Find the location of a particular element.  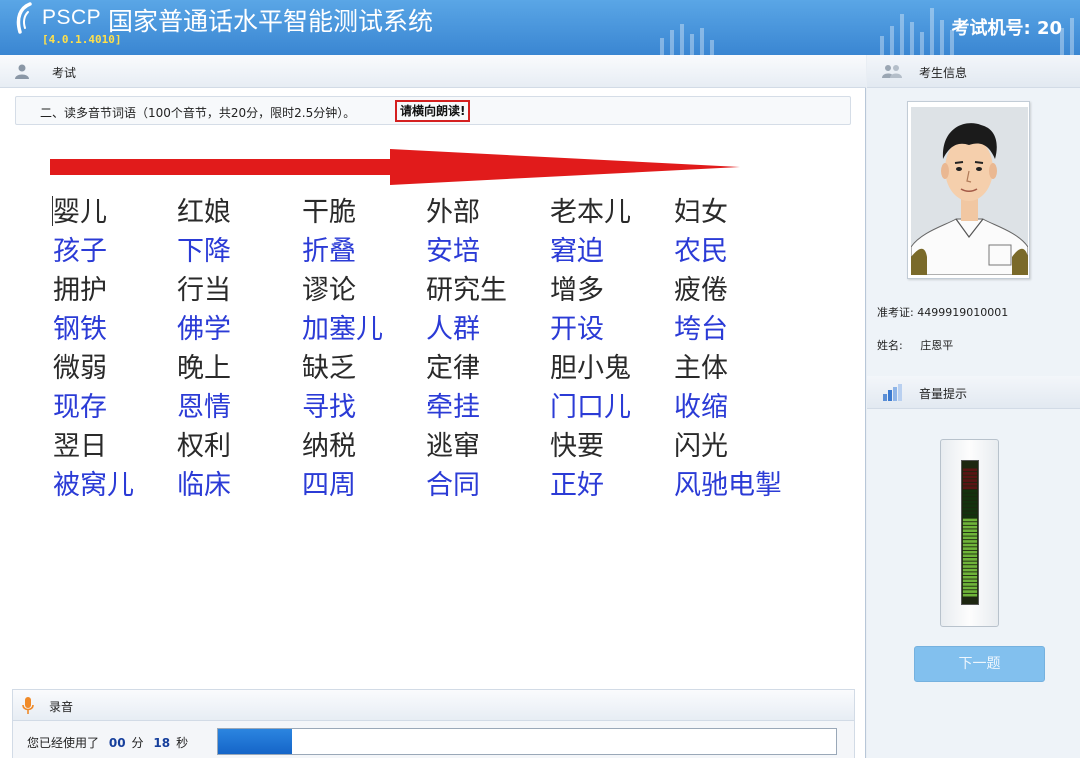

word-item: 门口儿 is located at coordinates (590, 407).